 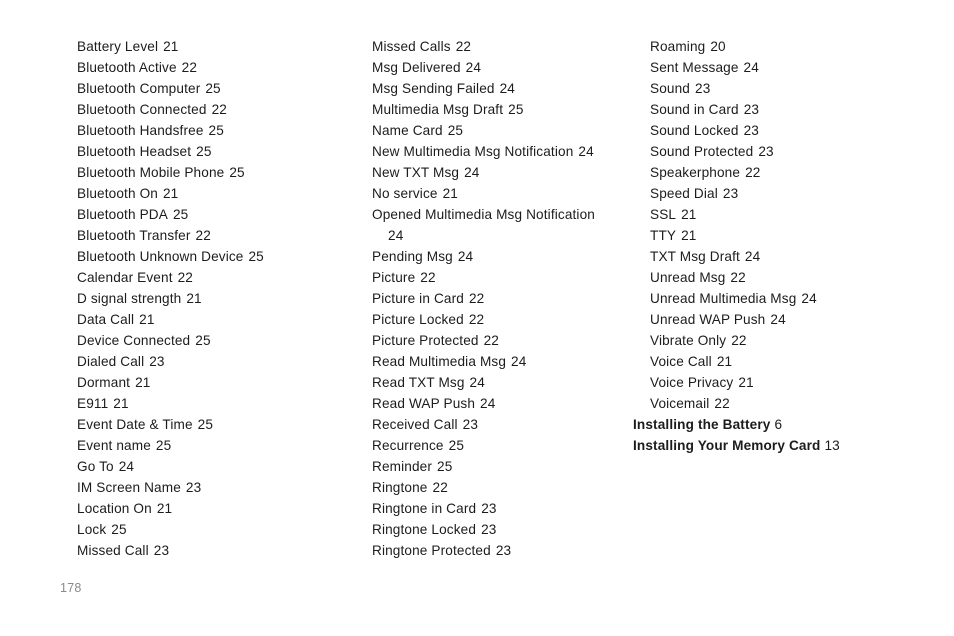 What do you see at coordinates (93, 403) in the screenshot?
I see `index-entry-label: E911` at bounding box center [93, 403].